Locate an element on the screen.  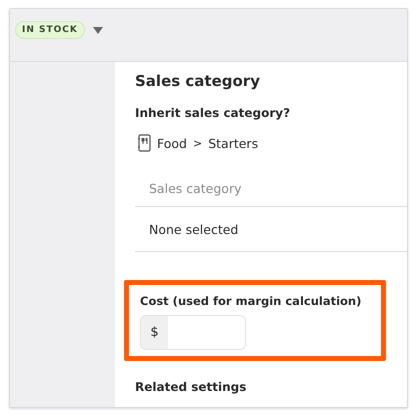
breadcrumb-item: Food is located at coordinates (172, 143).